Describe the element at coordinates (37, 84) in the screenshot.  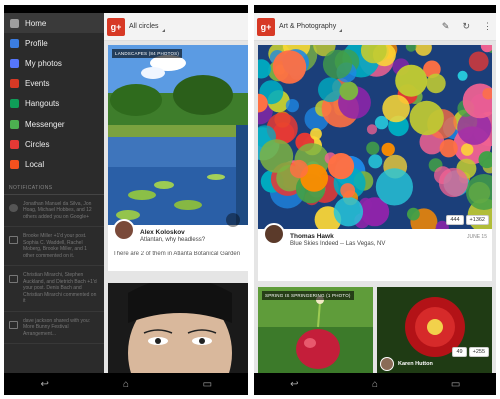
I see `drawer-item-label: Events` at that location.